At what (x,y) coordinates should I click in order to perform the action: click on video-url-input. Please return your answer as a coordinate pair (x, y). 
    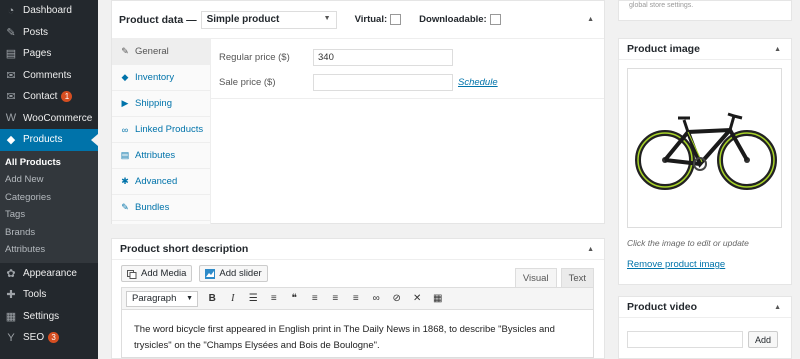
    Looking at the image, I should click on (685, 339).